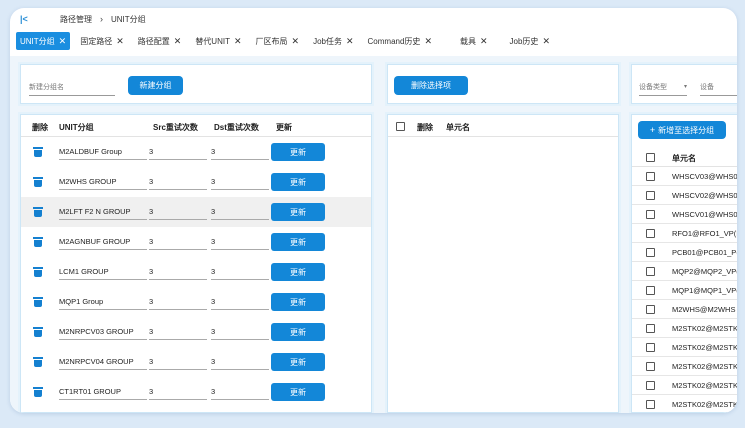  I want to click on tab-path-config: 路径配置 ✕, so click(160, 41).